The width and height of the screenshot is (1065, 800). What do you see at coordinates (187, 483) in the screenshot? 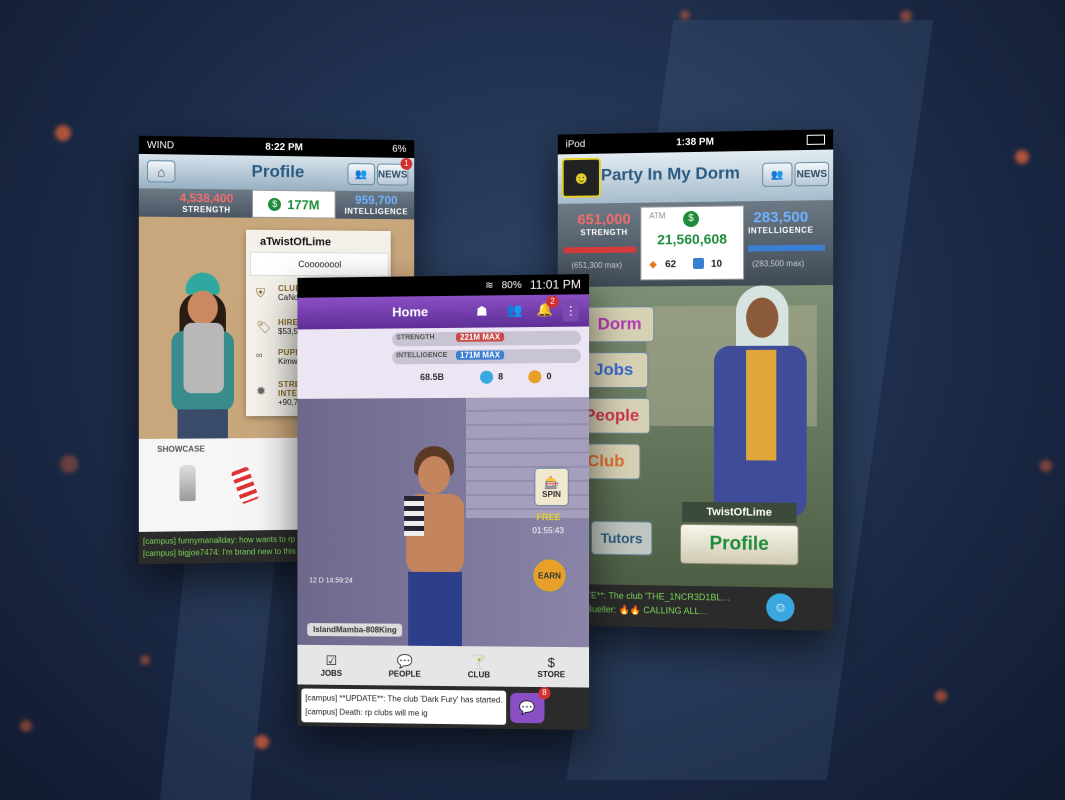
I see `showcase-item-trophy` at bounding box center [187, 483].